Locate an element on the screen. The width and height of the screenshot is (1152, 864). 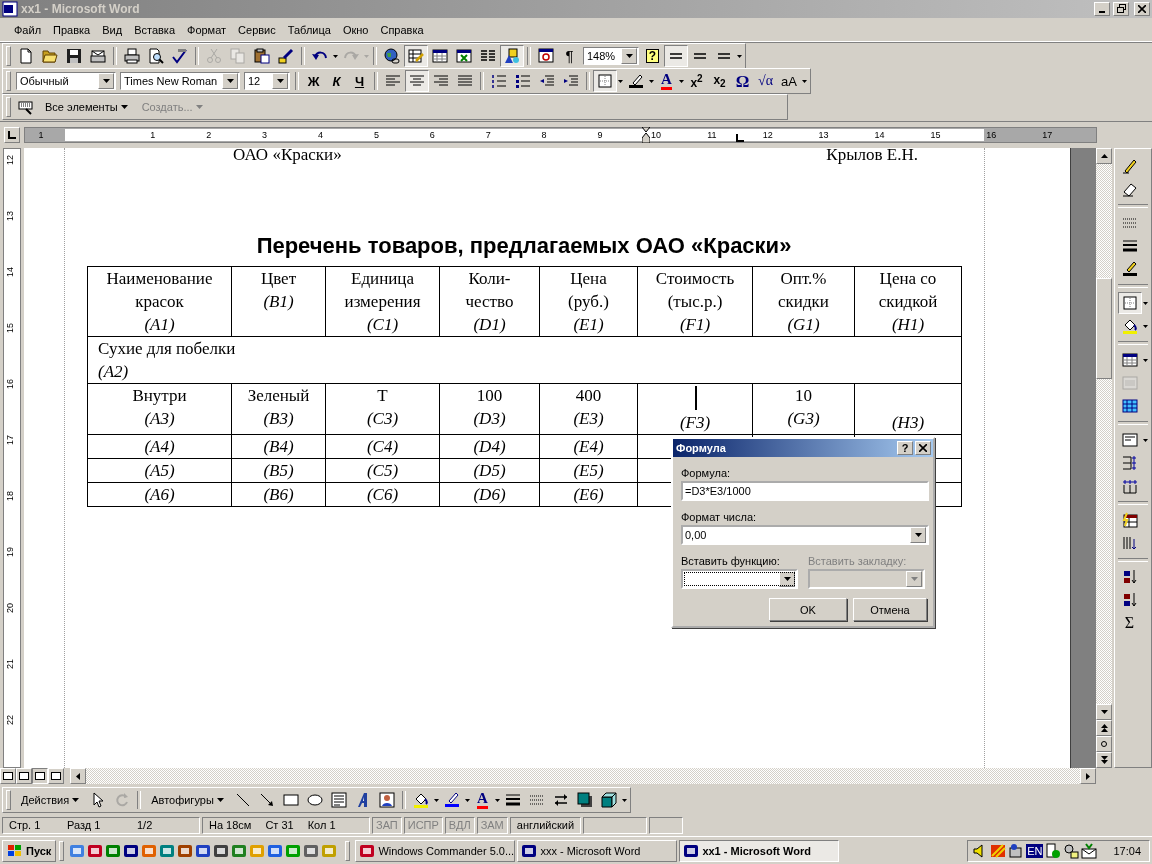
ruler-number: 12 is located at coordinates (767, 134).